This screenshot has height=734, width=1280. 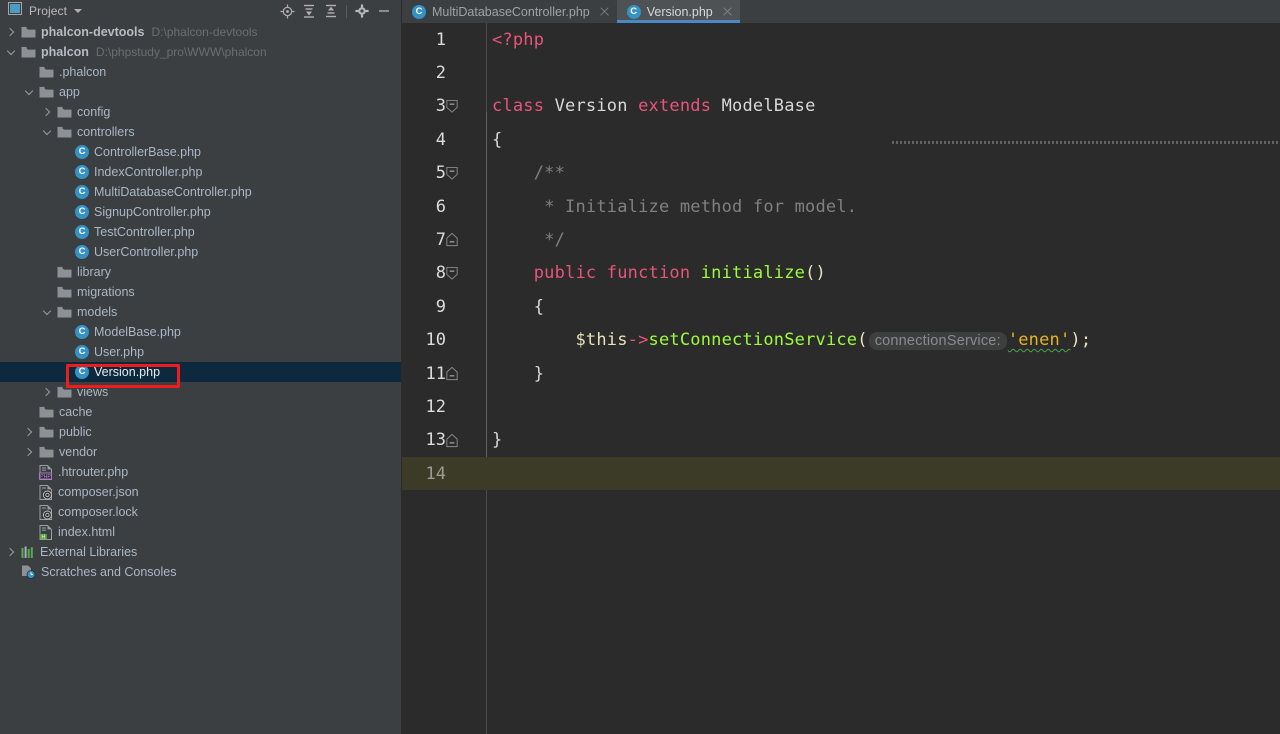 I want to click on editor-tab: C Version.php, so click(x=678, y=11).